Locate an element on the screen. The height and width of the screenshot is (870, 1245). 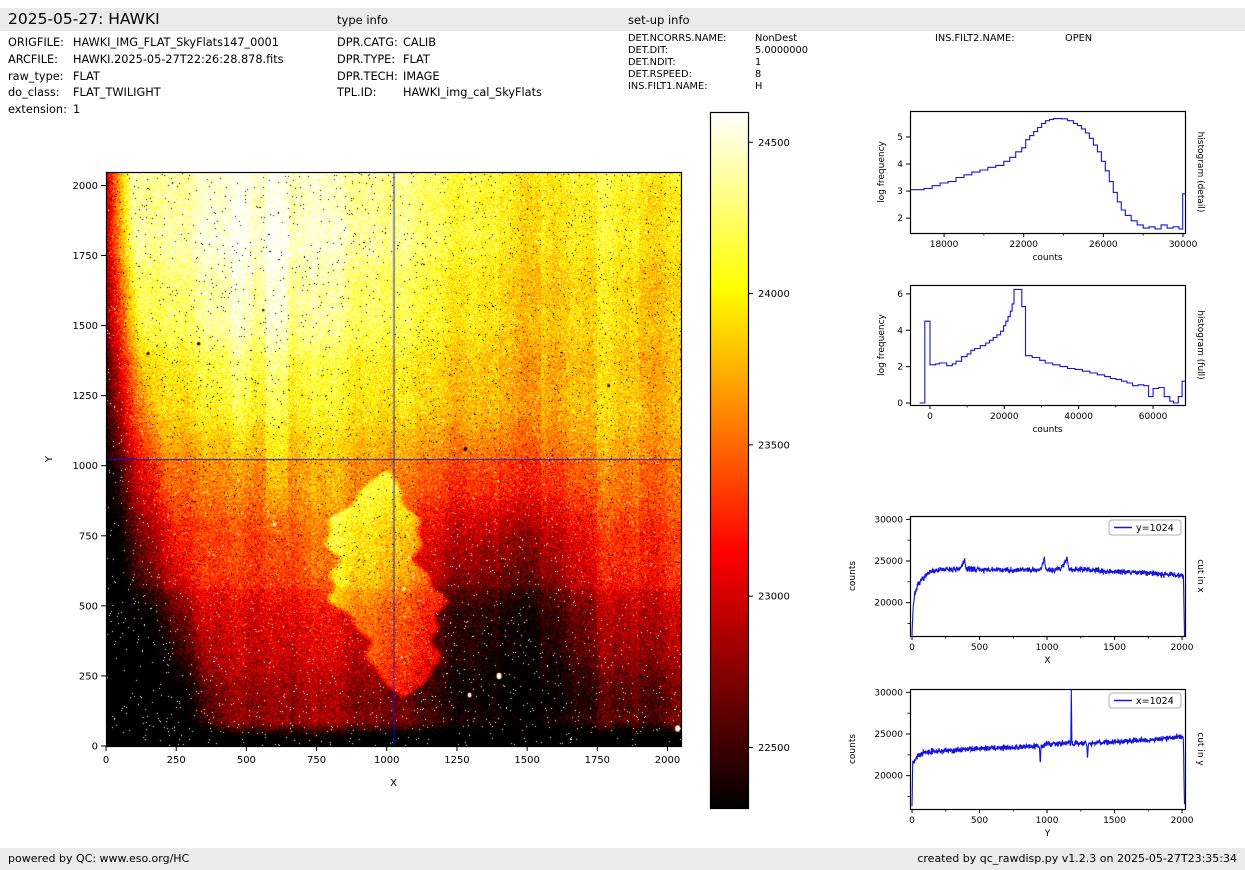
y-tick-label: 1500 is located at coordinates (85, 326).